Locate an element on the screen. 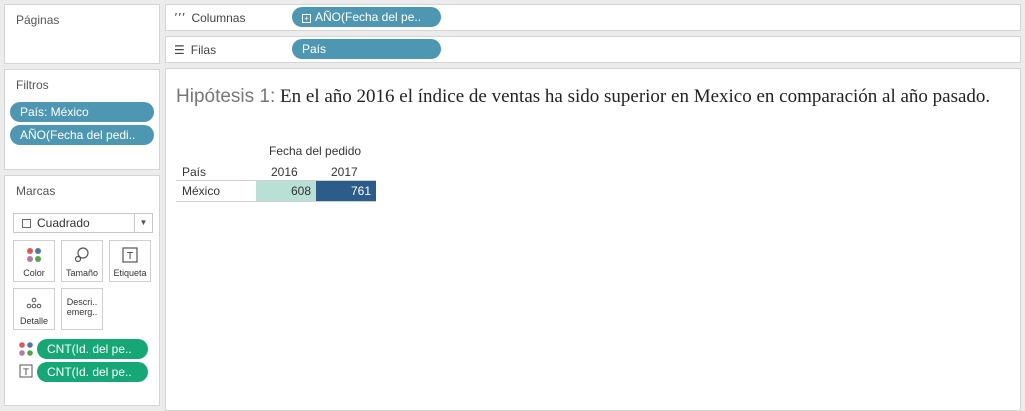  year-header-2016: 2016 is located at coordinates (284, 172).